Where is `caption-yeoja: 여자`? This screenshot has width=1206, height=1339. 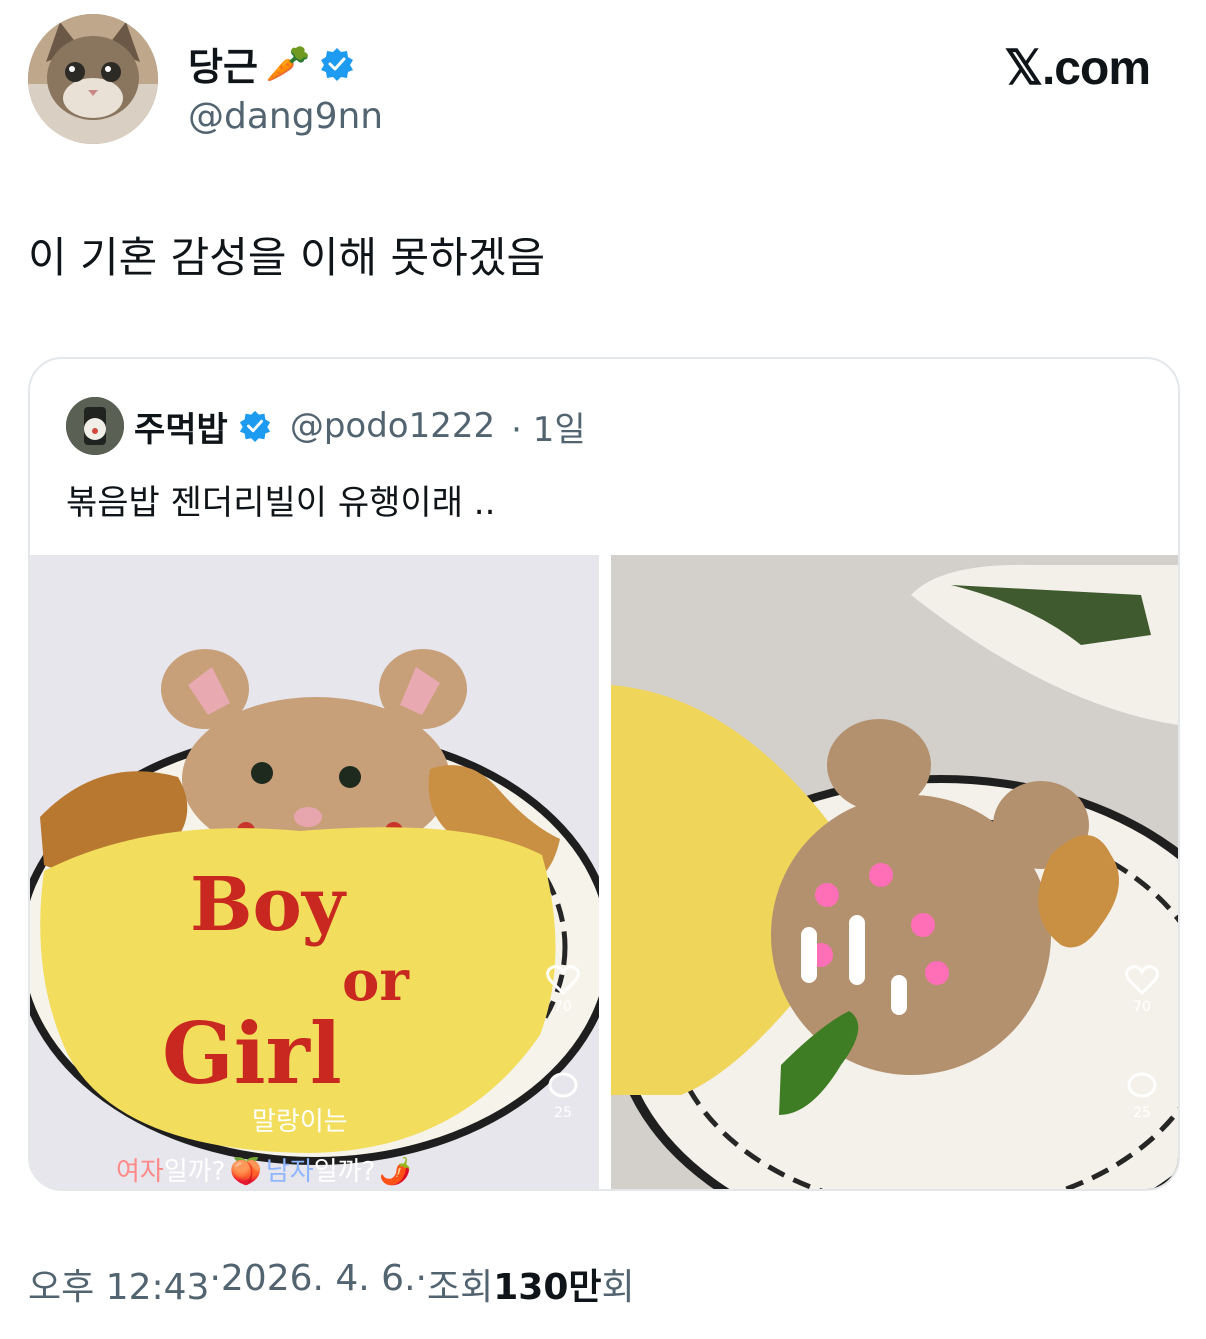 caption-yeoja: 여자 is located at coordinates (140, 1172).